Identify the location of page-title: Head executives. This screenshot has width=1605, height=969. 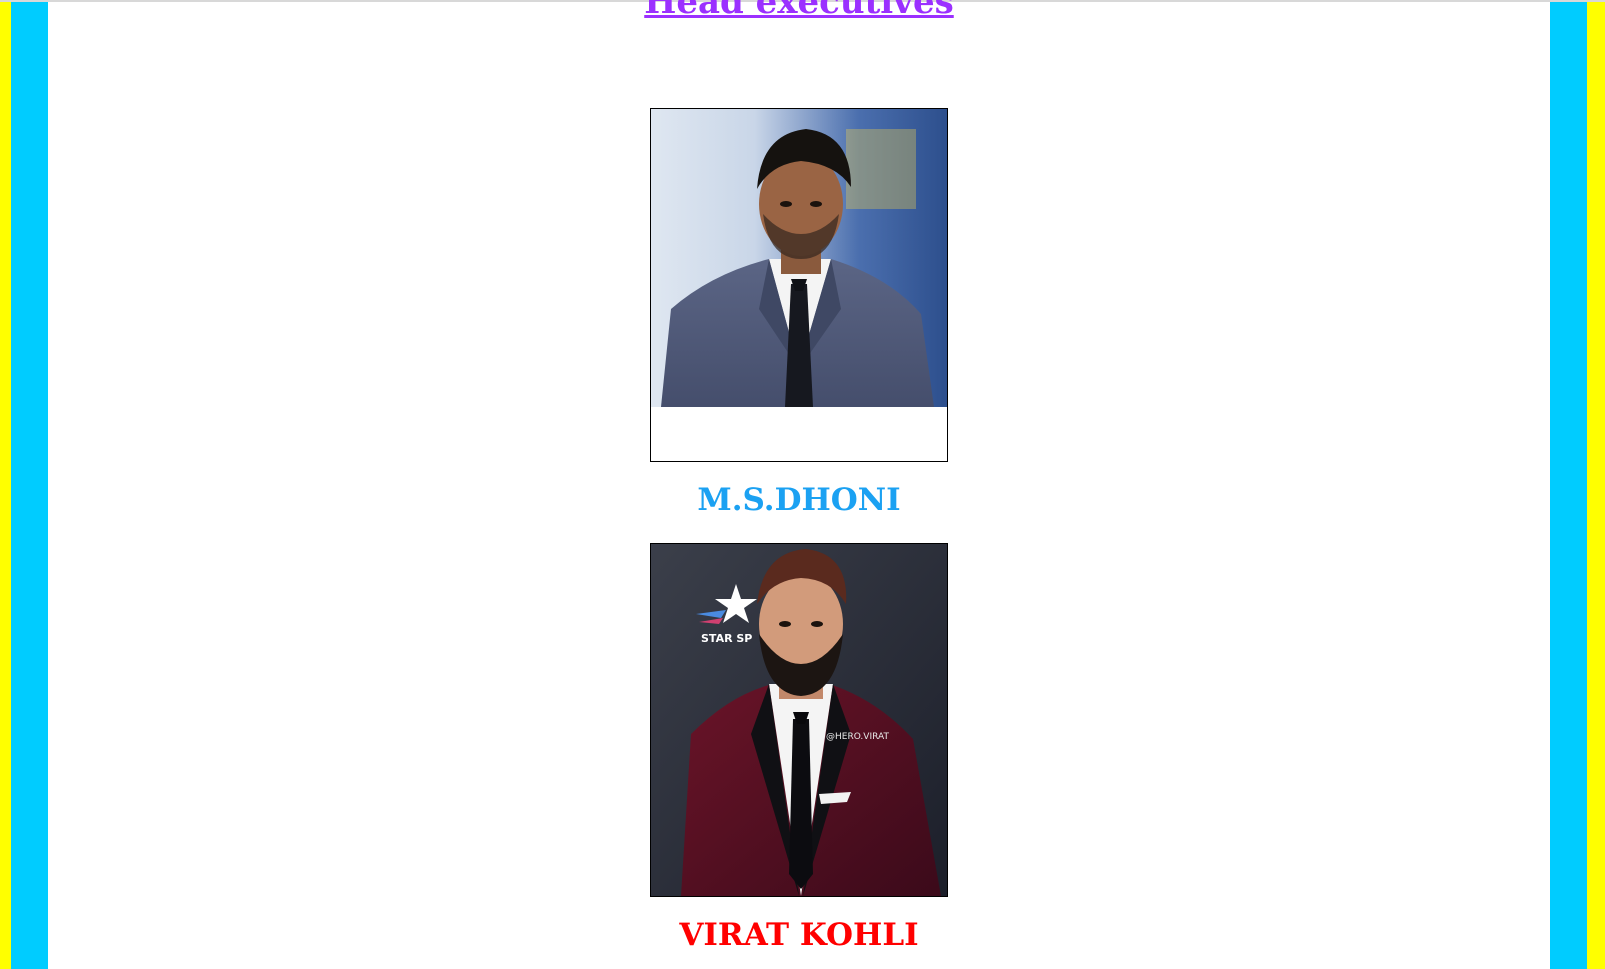
(799, 11).